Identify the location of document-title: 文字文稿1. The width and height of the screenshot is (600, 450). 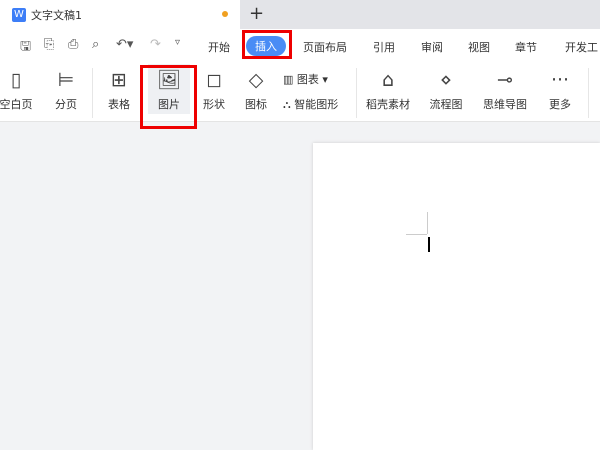
(56, 15).